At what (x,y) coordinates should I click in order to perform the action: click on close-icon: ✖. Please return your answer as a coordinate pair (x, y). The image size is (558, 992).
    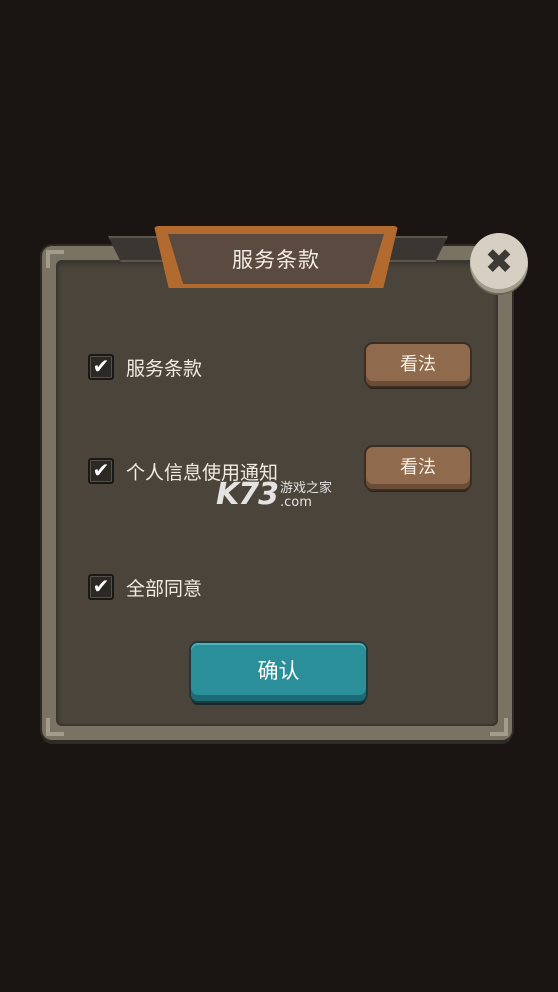
    Looking at the image, I should click on (499, 262).